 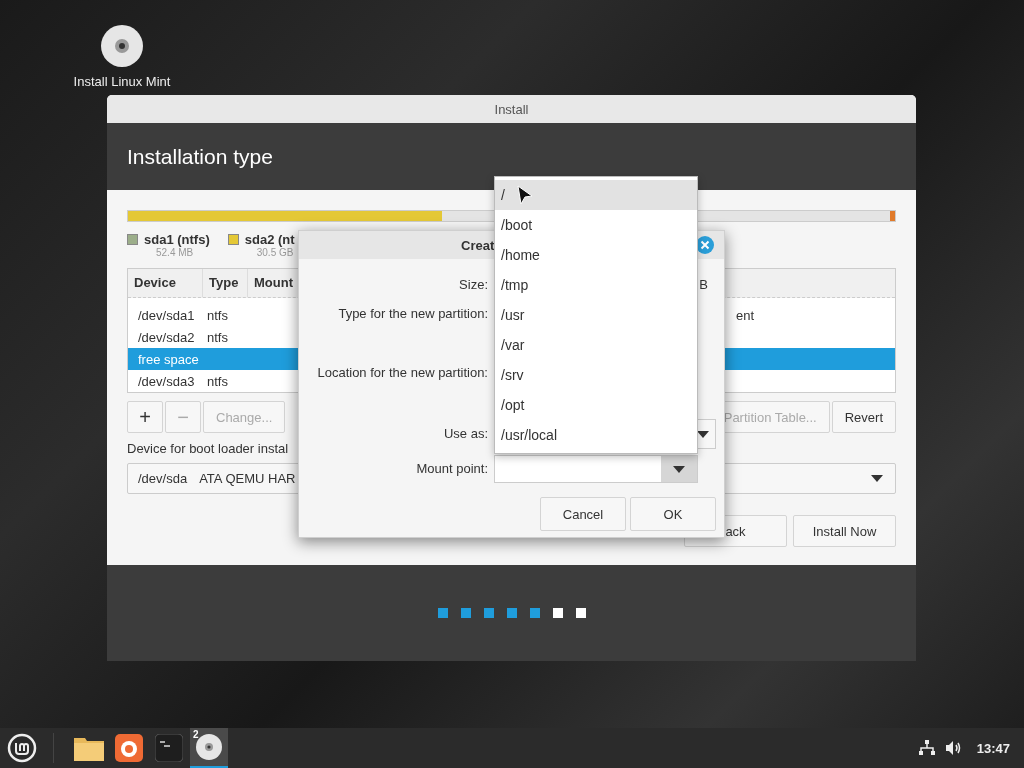 What do you see at coordinates (402, 373) in the screenshot?
I see `field-label: Location for the new partition:` at bounding box center [402, 373].